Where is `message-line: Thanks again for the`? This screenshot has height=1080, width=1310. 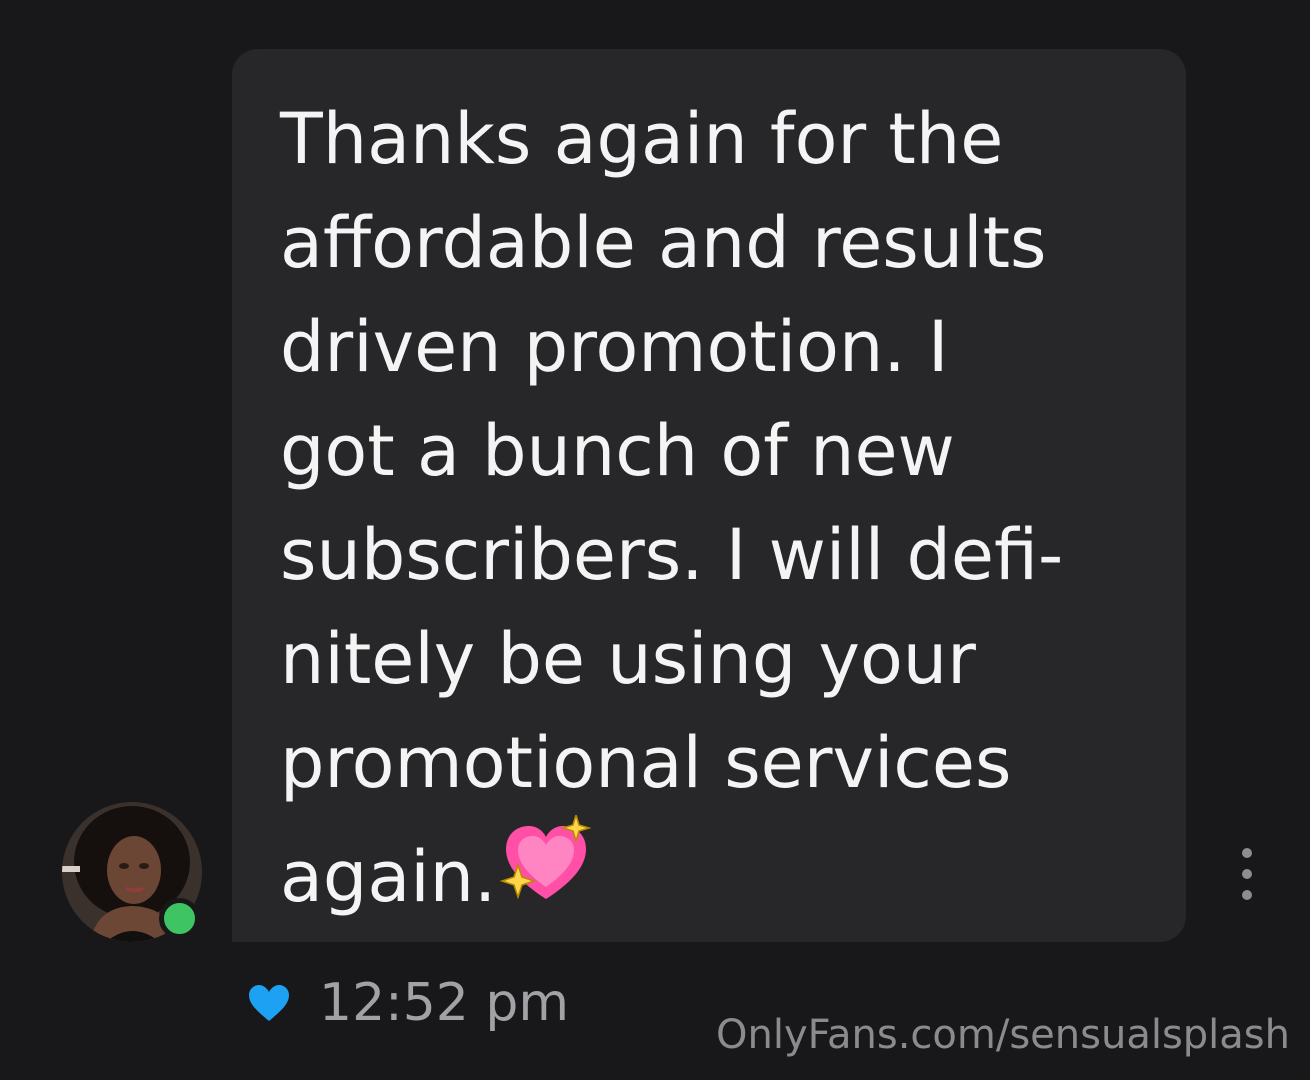 message-line: Thanks again for the is located at coordinates (642, 139).